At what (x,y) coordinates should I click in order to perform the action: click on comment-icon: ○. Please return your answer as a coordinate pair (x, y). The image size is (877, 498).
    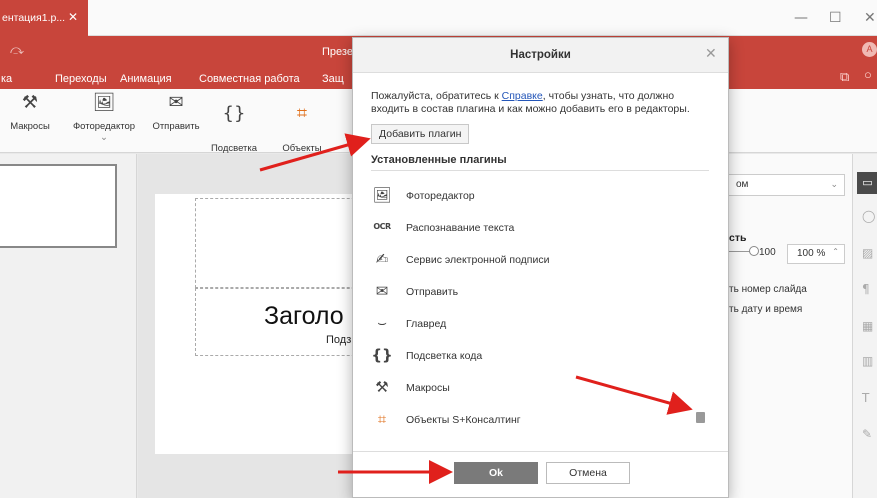
    Looking at the image, I should click on (868, 74).